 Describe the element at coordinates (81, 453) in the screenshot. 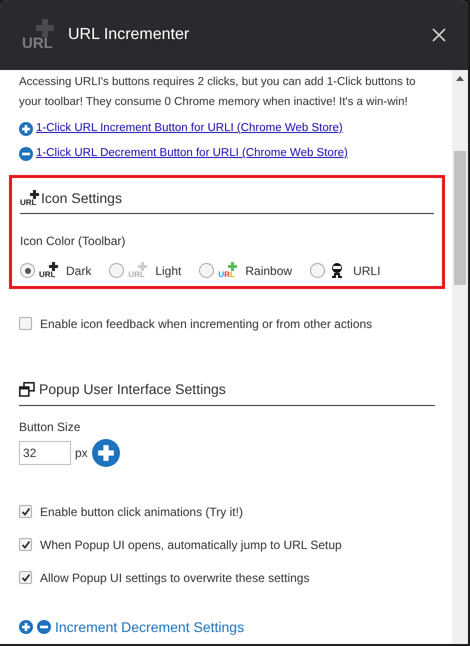

I see `unit-label: px` at that location.